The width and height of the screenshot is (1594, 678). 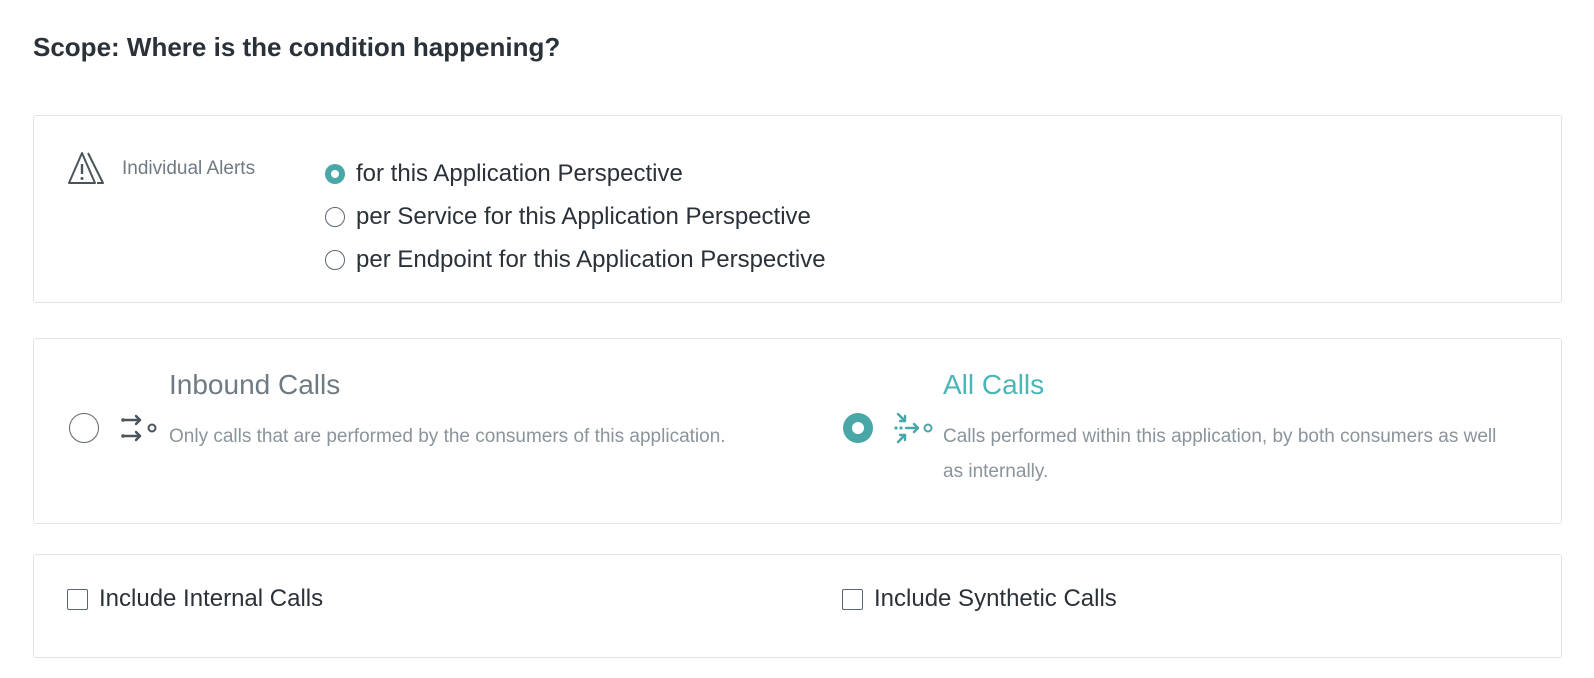 What do you see at coordinates (297, 47) in the screenshot?
I see `scope-title: Scope: Where is the condition happening?` at bounding box center [297, 47].